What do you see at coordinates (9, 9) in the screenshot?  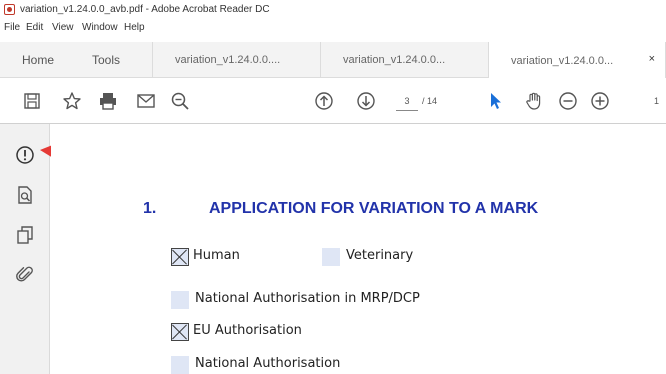 I see `acrobat-logo-icon` at bounding box center [9, 9].